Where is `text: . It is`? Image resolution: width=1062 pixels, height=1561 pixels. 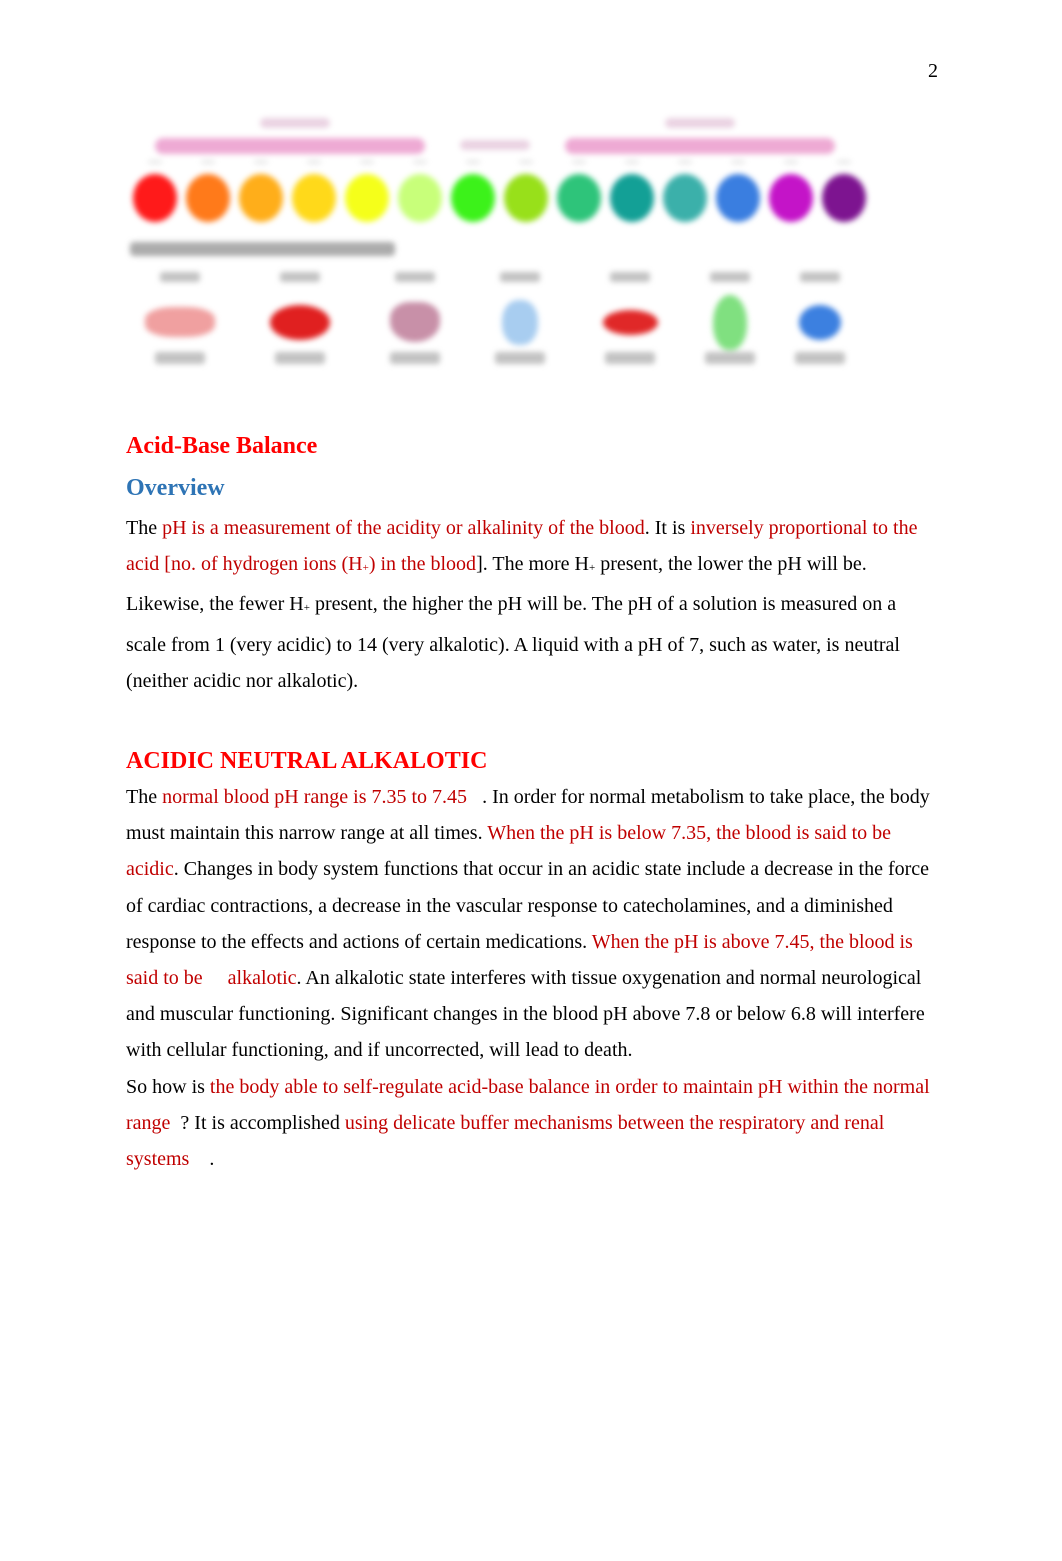
text: . It is is located at coordinates (667, 528).